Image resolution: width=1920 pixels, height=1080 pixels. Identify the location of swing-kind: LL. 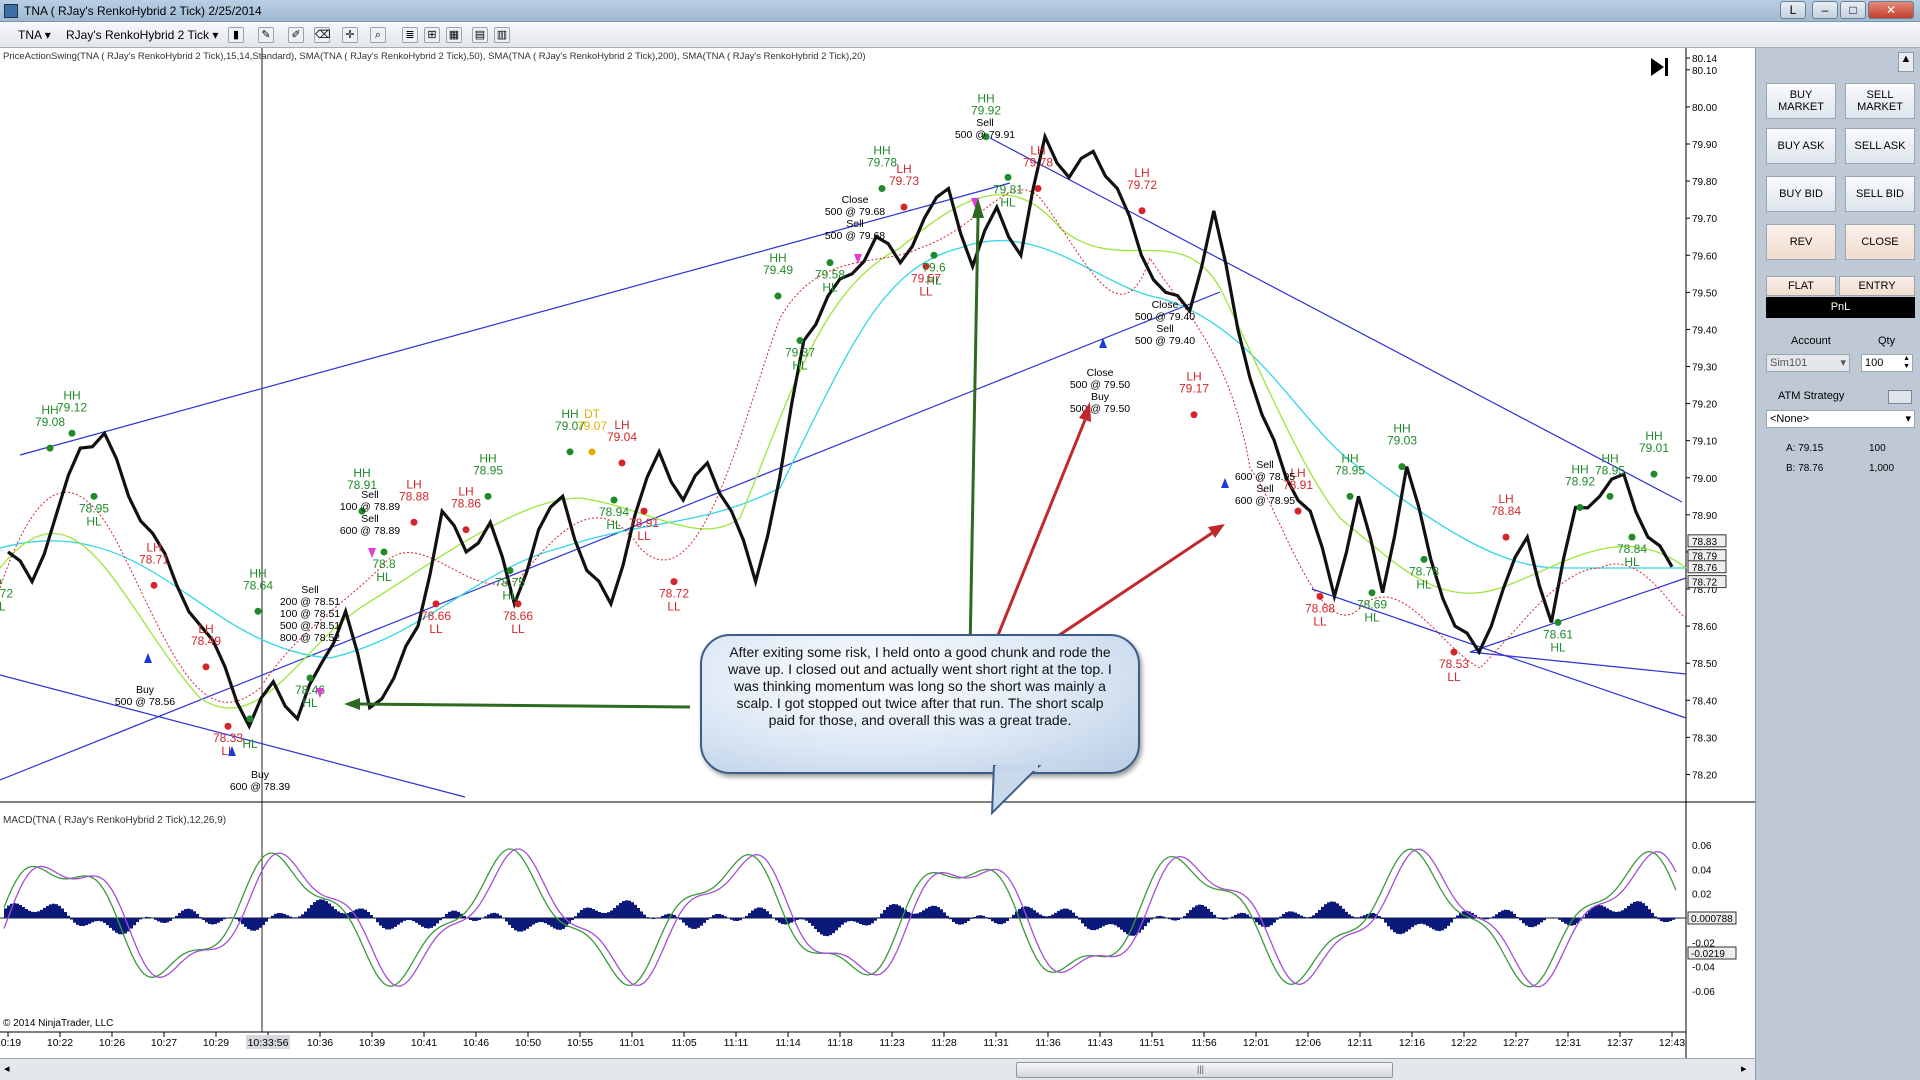
(644, 536).